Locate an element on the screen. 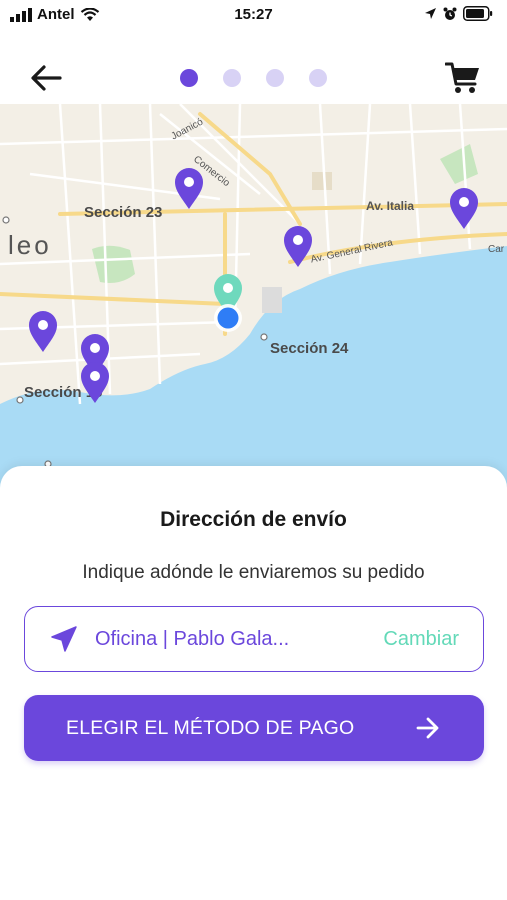 The width and height of the screenshot is (507, 900). step-indicator is located at coordinates (253, 78).